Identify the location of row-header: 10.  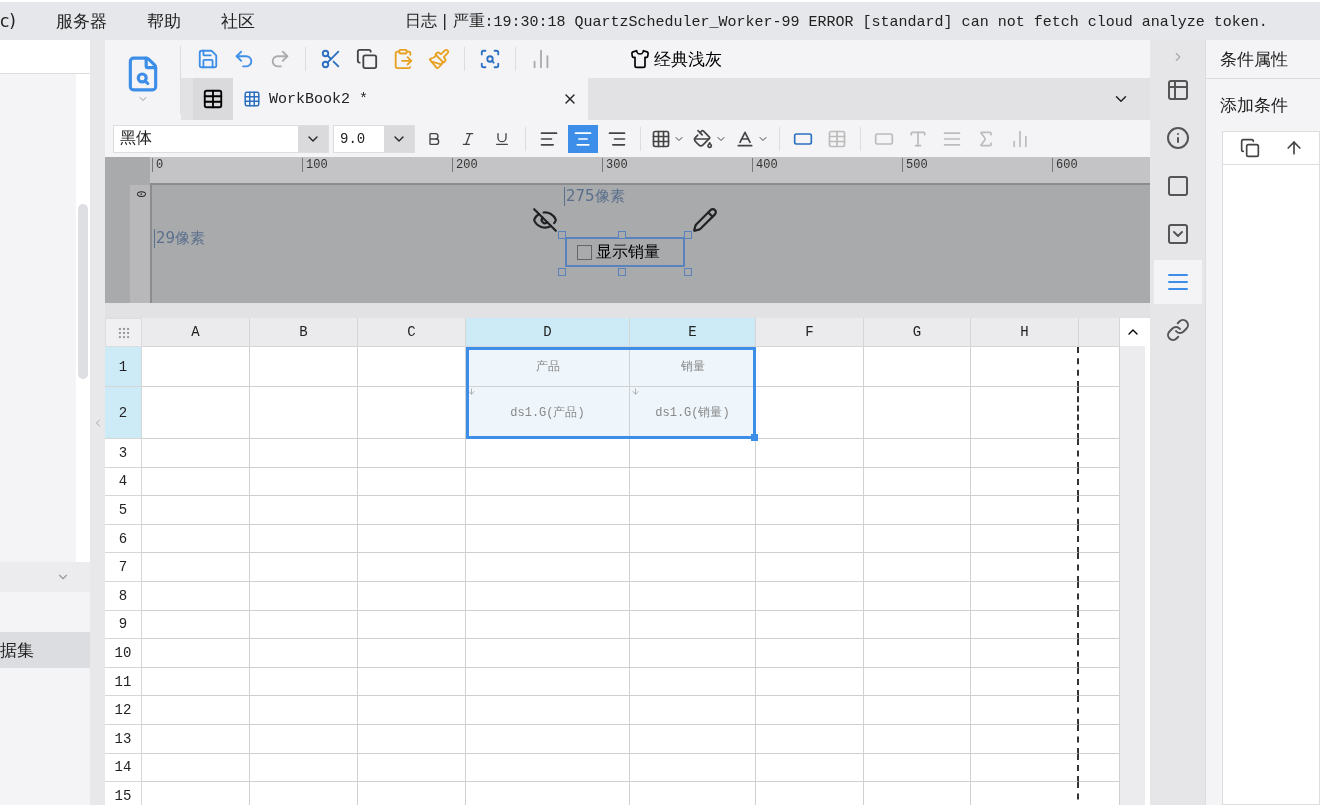
(123, 653).